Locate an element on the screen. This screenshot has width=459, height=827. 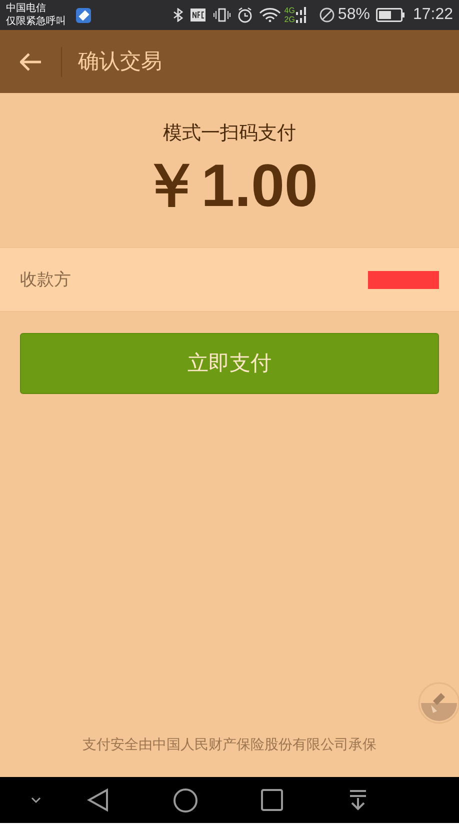
carrier-status: 仅限紧急呼叫 is located at coordinates (36, 21).